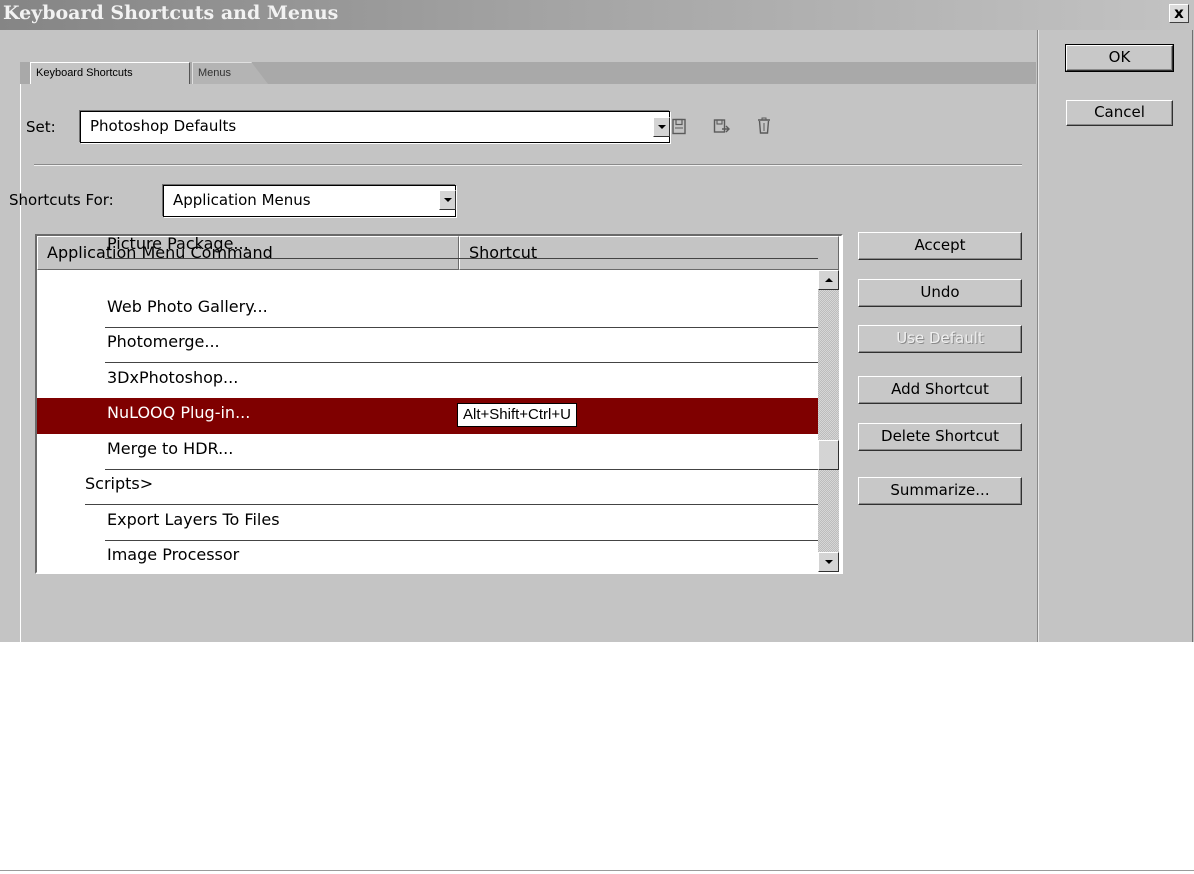 The image size is (1194, 874). I want to click on save-set-as-button, so click(722, 126).